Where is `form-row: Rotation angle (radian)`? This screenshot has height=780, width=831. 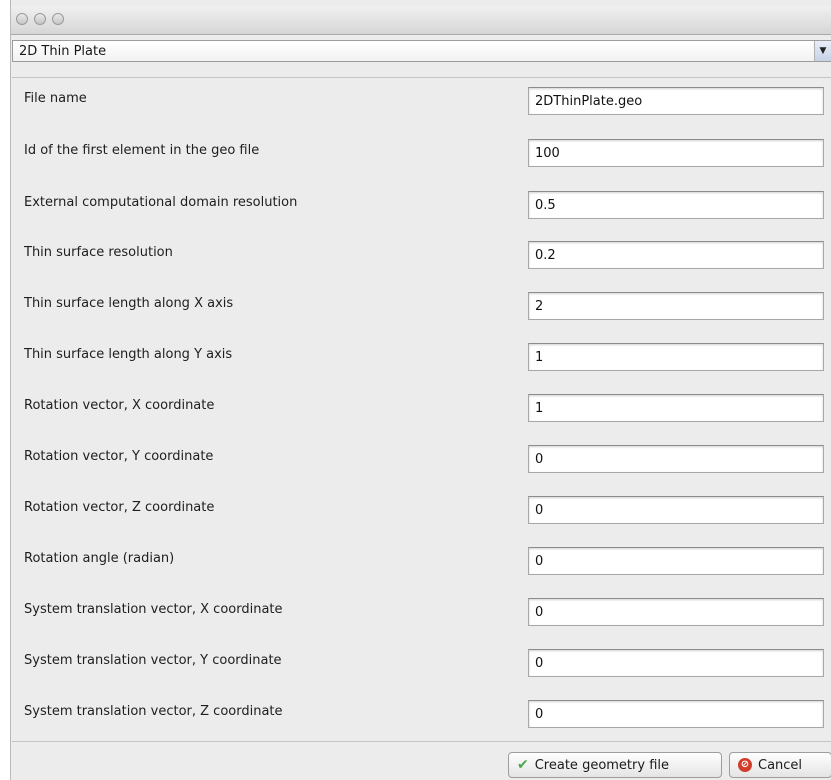
form-row: Rotation angle (radian) is located at coordinates (421, 559).